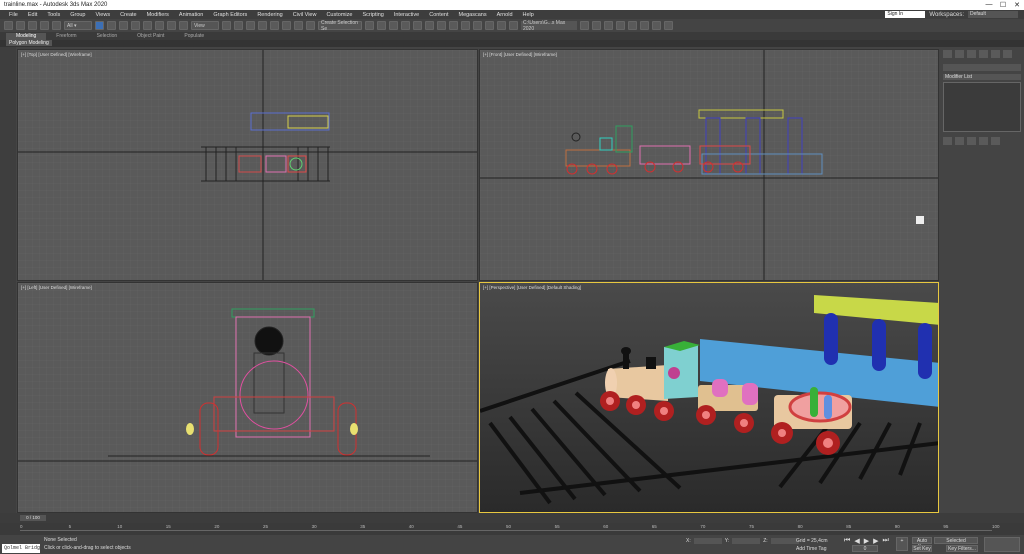 This screenshot has height=554, width=1024. I want to click on spinner-snap-icon, so click(298, 25).